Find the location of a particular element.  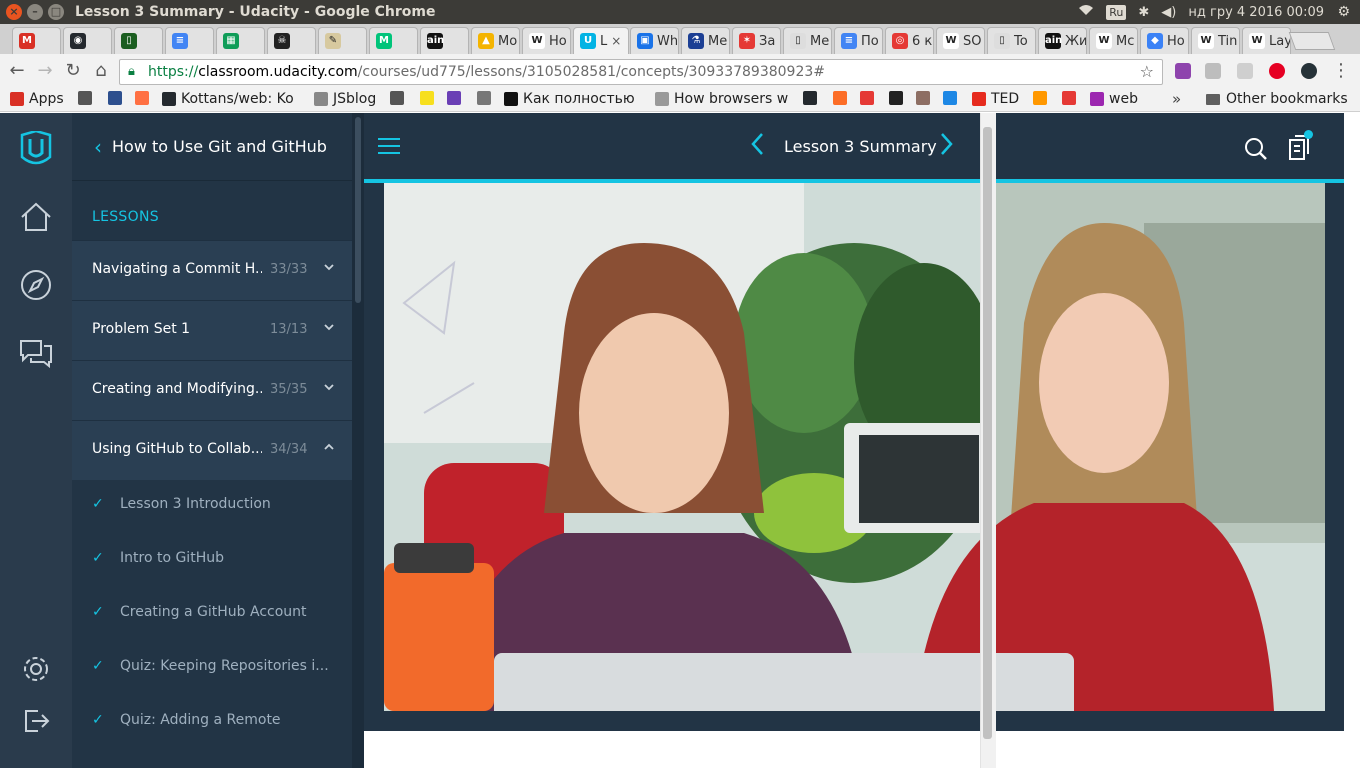

bluetooth-icon: ✱ is located at coordinates (1143, 12).